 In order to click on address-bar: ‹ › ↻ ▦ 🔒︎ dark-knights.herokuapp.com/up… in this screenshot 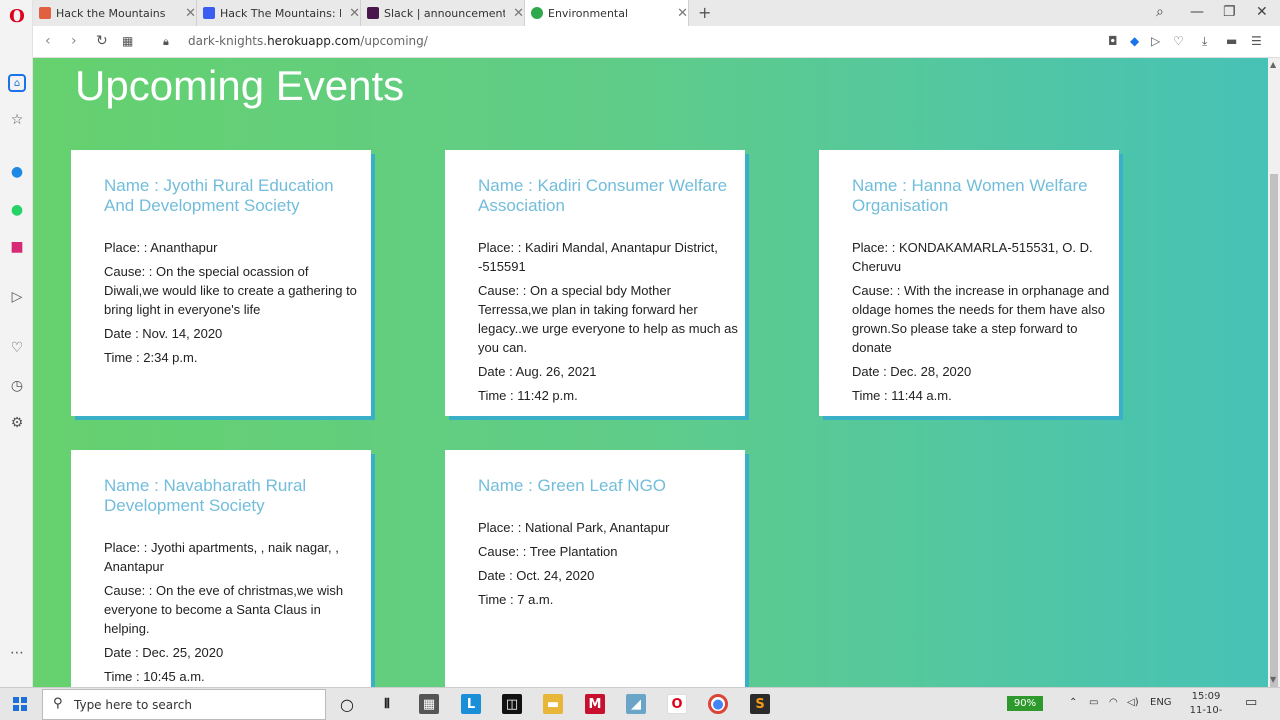, I will do `click(656, 42)`.